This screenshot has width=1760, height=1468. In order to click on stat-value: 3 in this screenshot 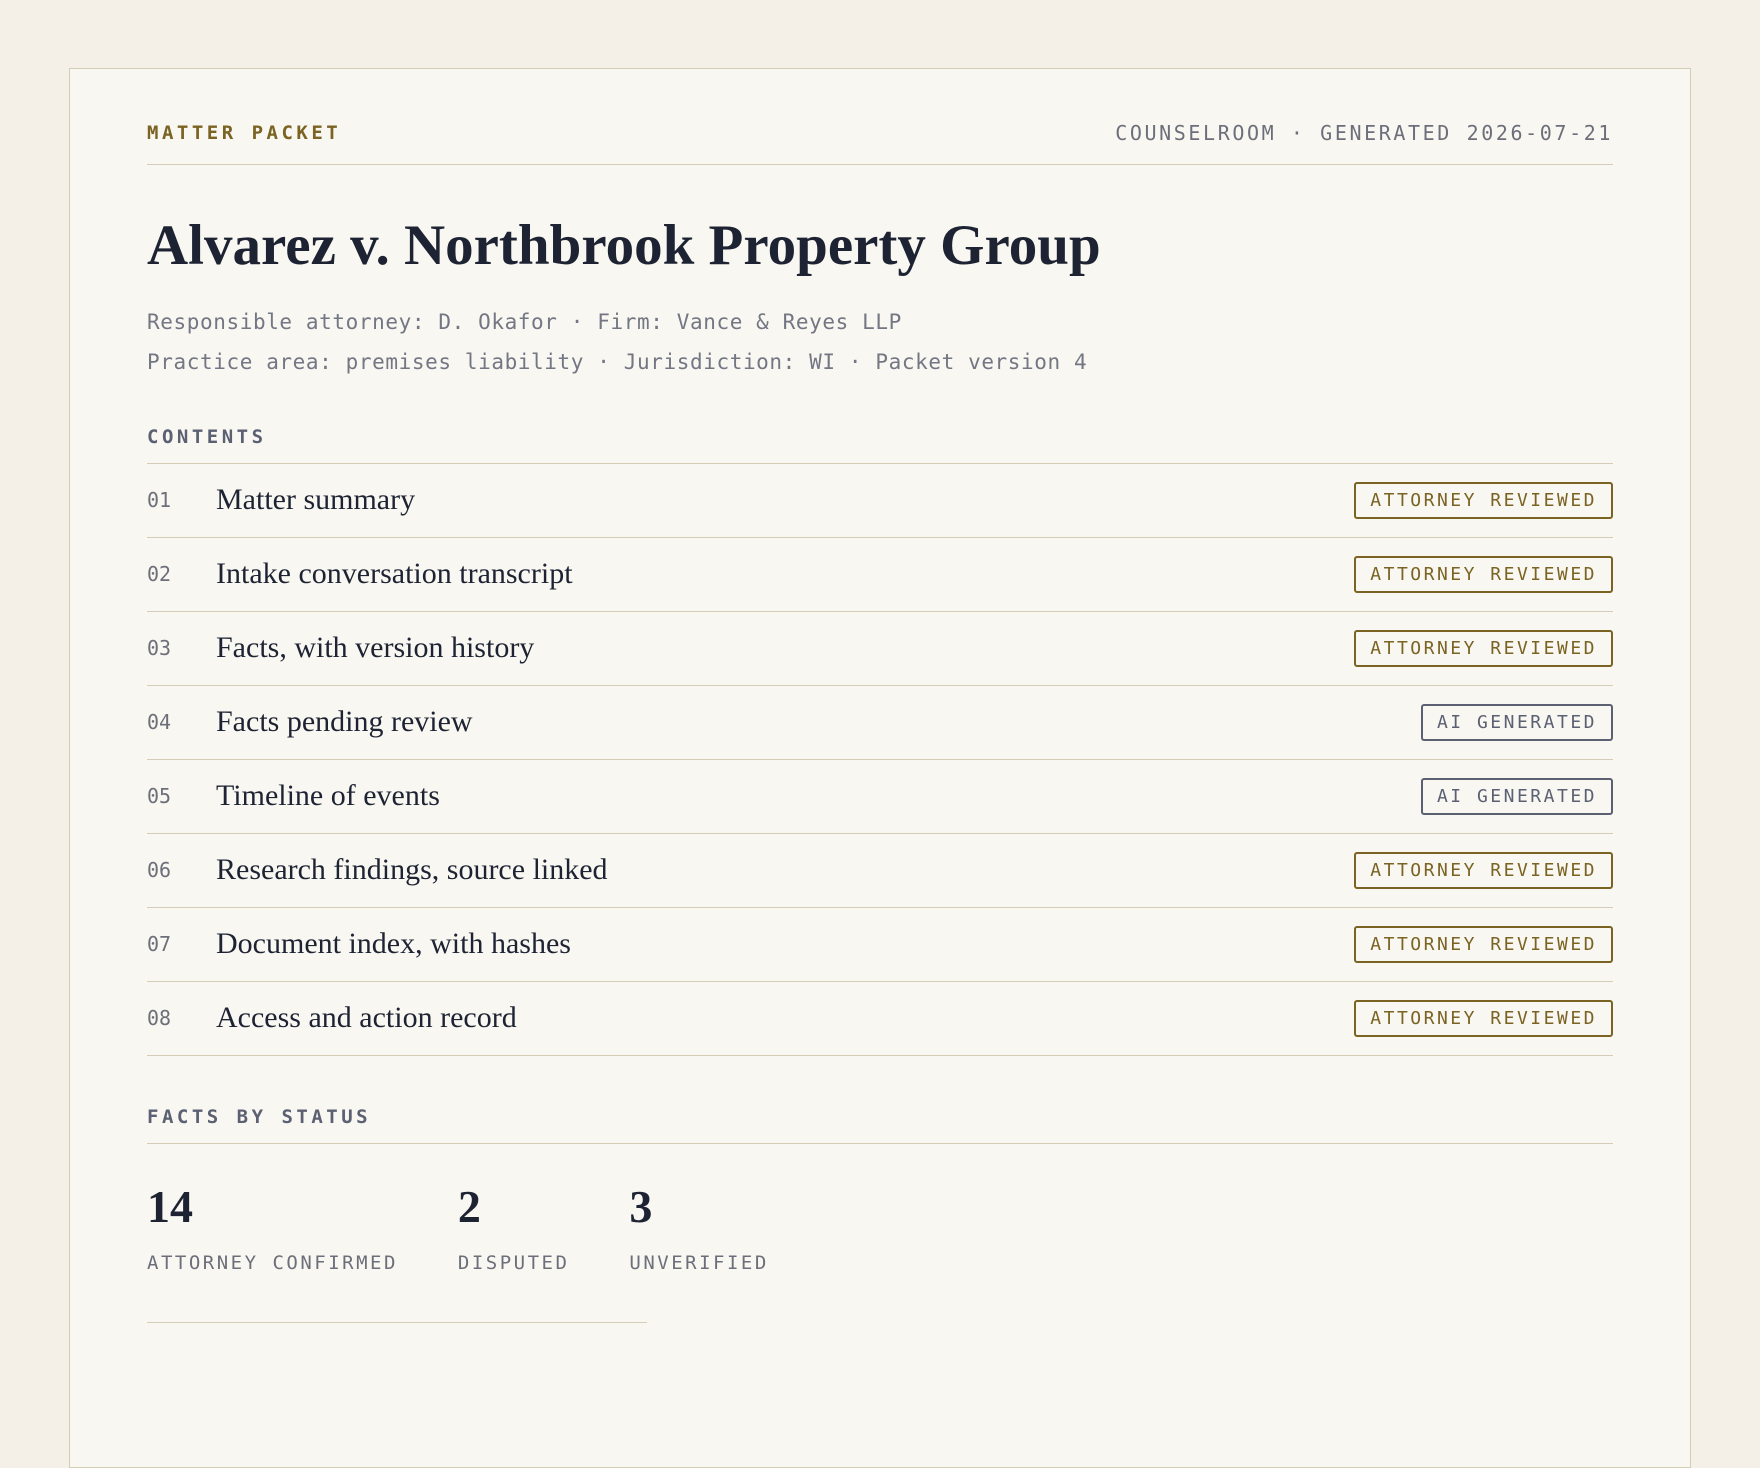, I will do `click(641, 1206)`.